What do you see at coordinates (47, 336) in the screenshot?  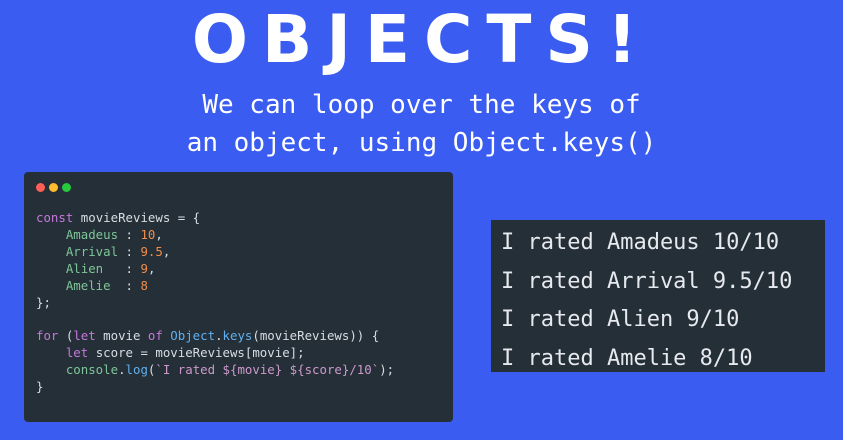 I see `code-keyword: for` at bounding box center [47, 336].